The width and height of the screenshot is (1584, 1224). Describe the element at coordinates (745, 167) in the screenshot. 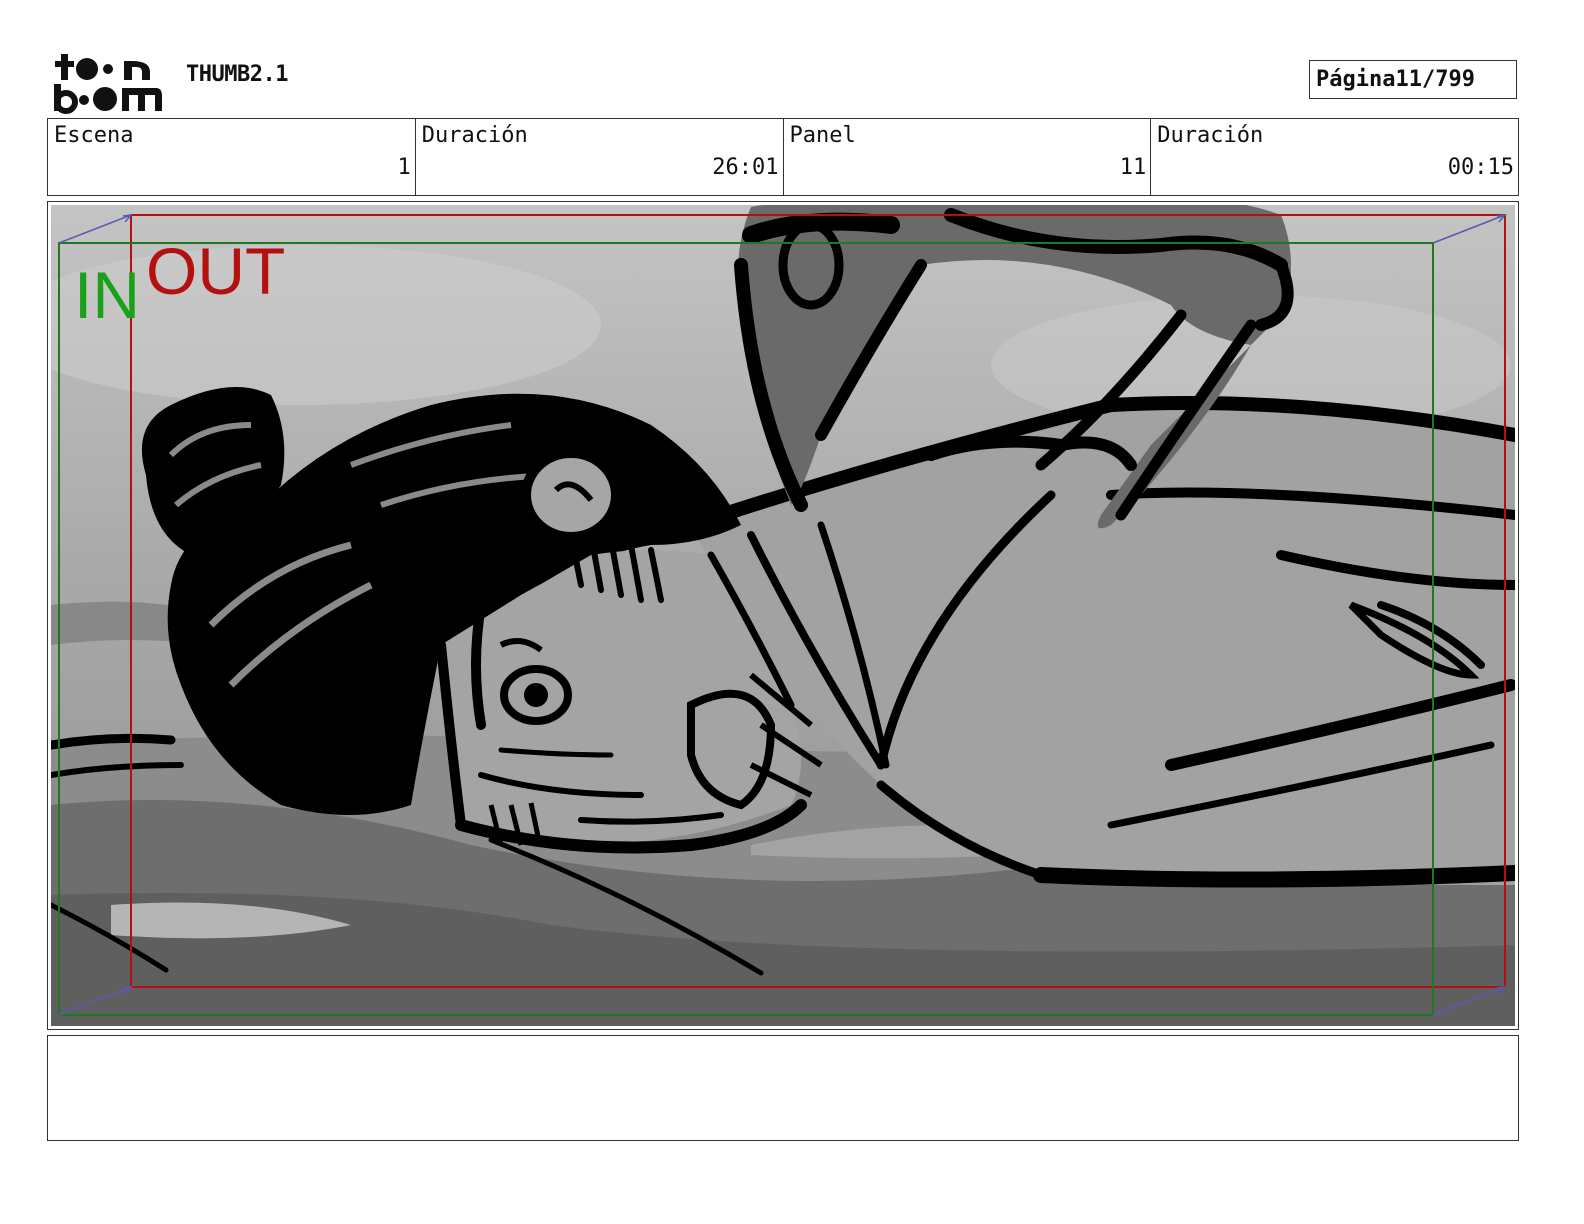

I see `scene-duration-value: 26:01` at that location.